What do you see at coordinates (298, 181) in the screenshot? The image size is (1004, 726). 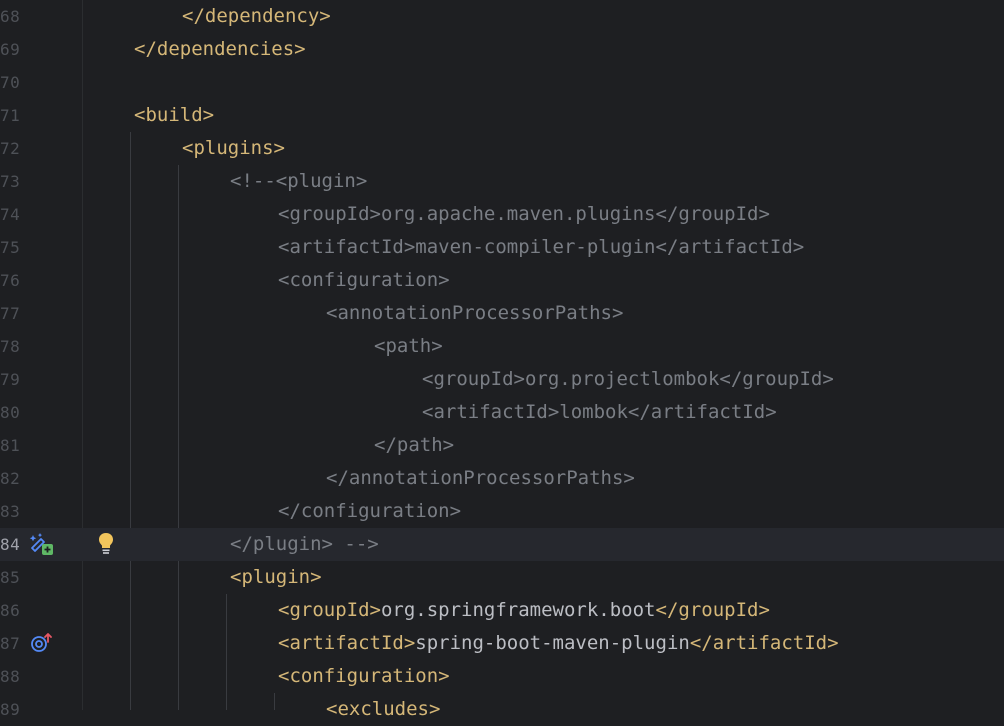 I see `code-comment: <!--<plugin>` at bounding box center [298, 181].